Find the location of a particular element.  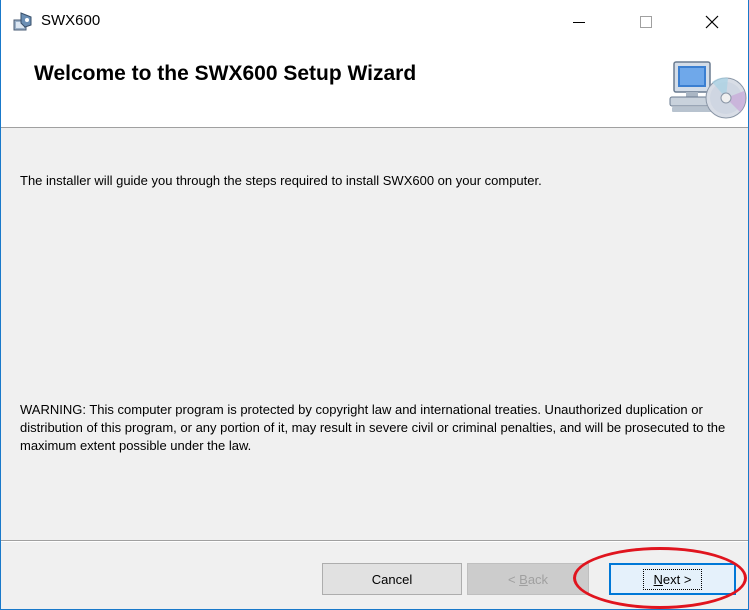

back-mnemonic: B is located at coordinates (523, 579).